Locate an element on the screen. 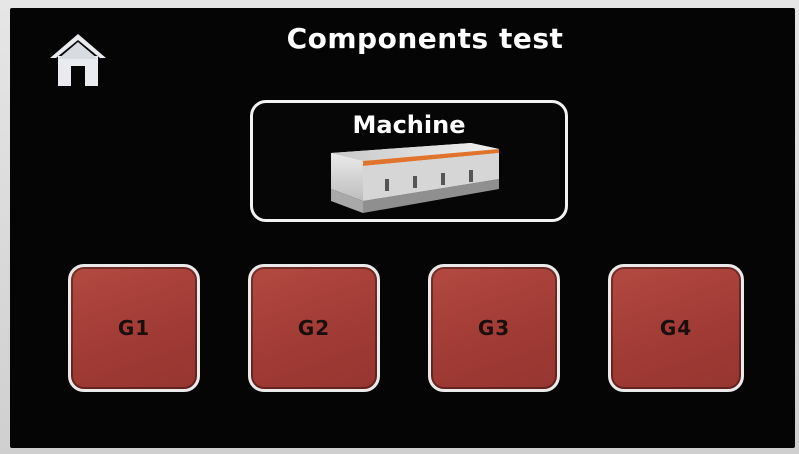 This screenshot has width=799, height=454. group-2-label: G2 is located at coordinates (314, 328).